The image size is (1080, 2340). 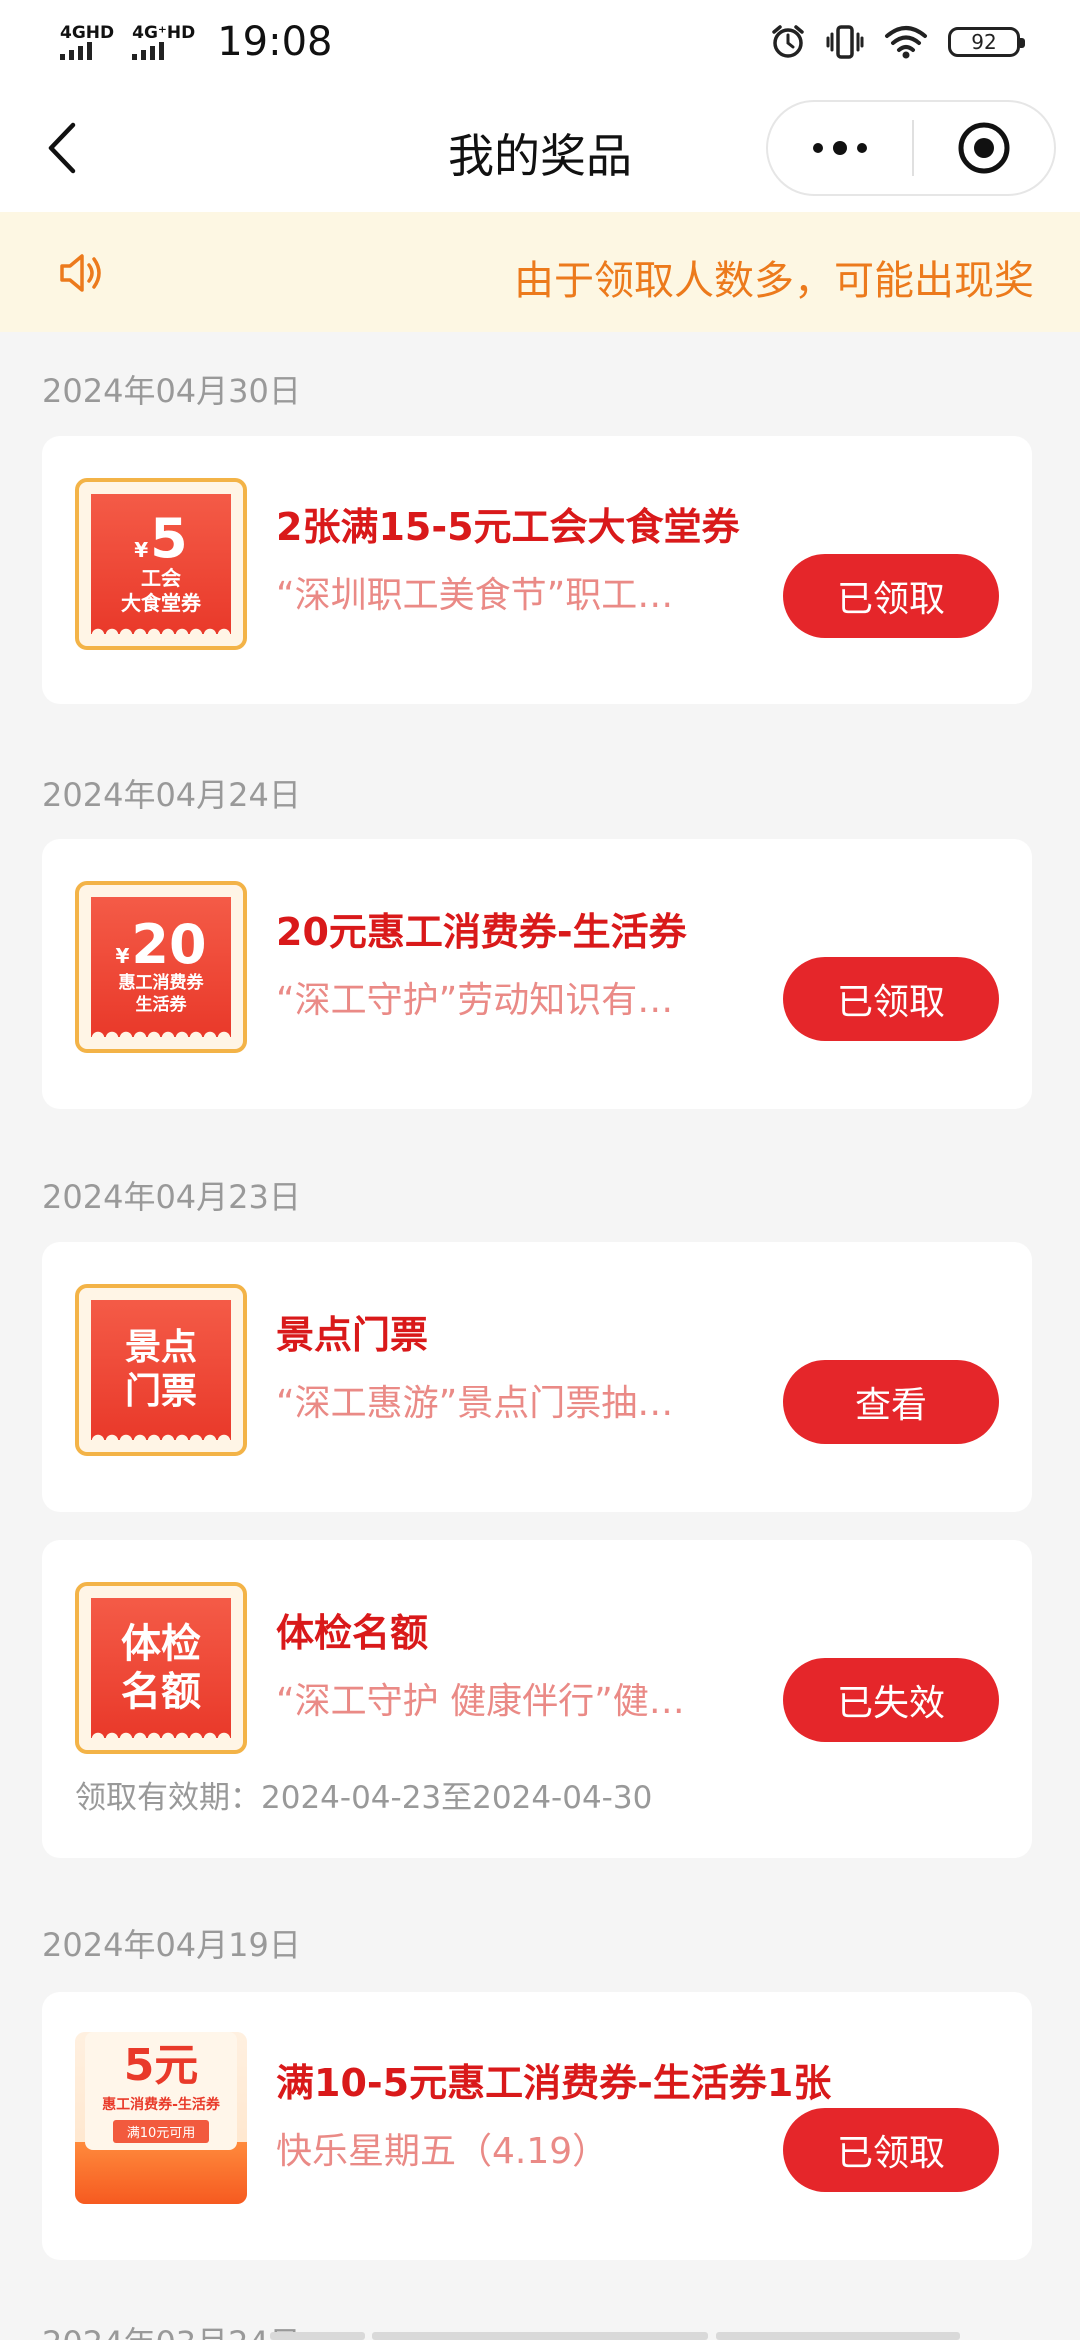 What do you see at coordinates (774, 281) in the screenshot?
I see `notice-text: 由于领取人数多，可能出现奖` at bounding box center [774, 281].